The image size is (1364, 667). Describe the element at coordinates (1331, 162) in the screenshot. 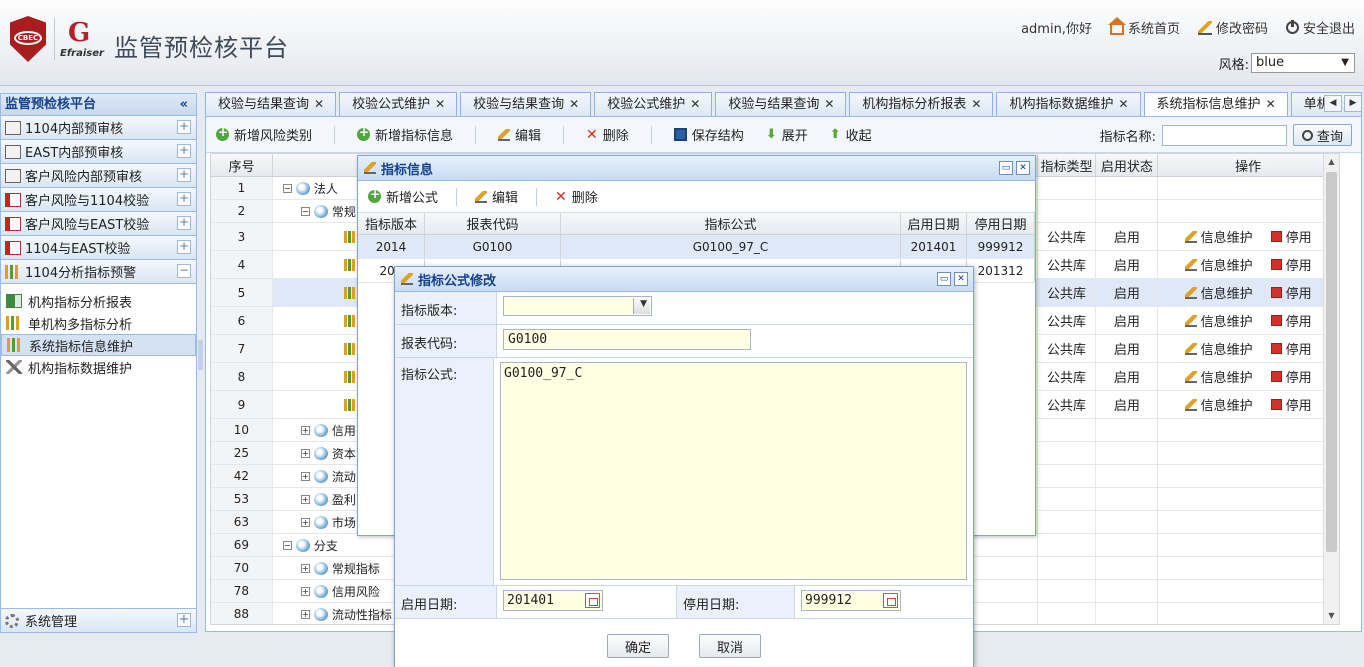

I see `scroll-up-icon: ▲` at that location.